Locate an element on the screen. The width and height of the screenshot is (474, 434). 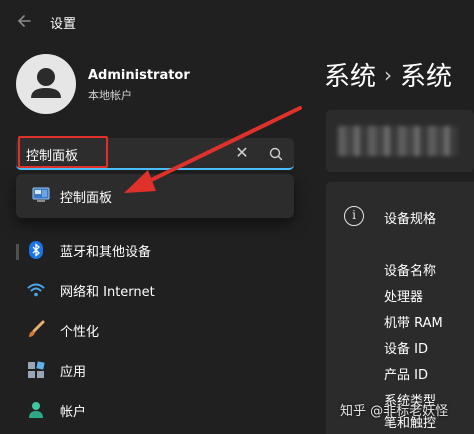
title-bar: 设置 is located at coordinates (237, 22).